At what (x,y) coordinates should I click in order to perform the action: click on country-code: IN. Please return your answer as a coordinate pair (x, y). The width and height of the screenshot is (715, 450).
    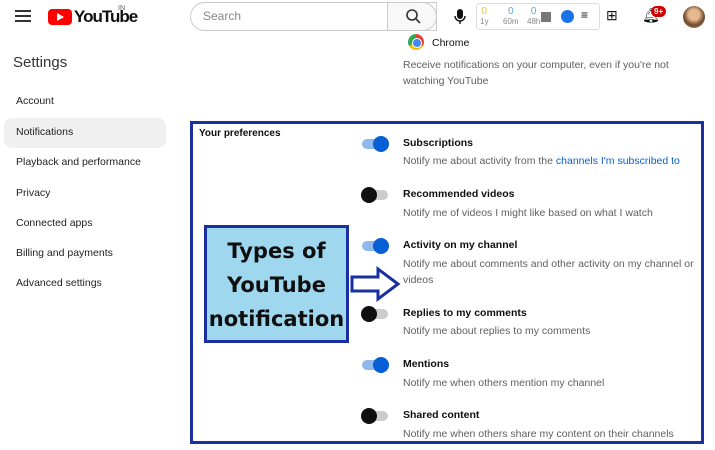
    Looking at the image, I should click on (121, 8).